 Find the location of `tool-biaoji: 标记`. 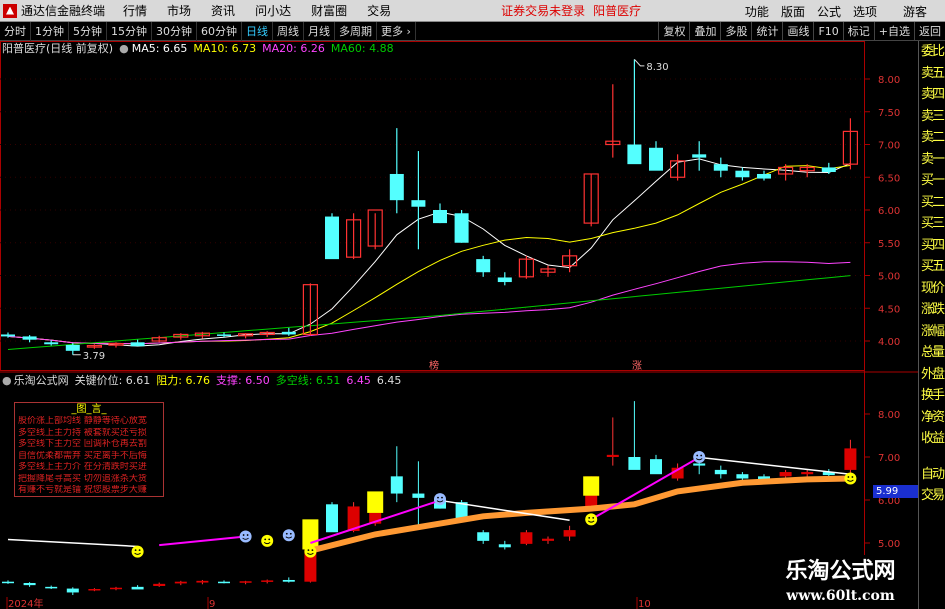

tool-biaoji: 标记 is located at coordinates (858, 31).